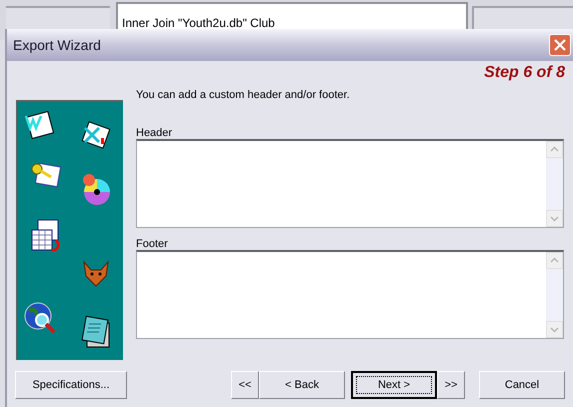  I want to click on wizard-button: Cancel, so click(522, 385).